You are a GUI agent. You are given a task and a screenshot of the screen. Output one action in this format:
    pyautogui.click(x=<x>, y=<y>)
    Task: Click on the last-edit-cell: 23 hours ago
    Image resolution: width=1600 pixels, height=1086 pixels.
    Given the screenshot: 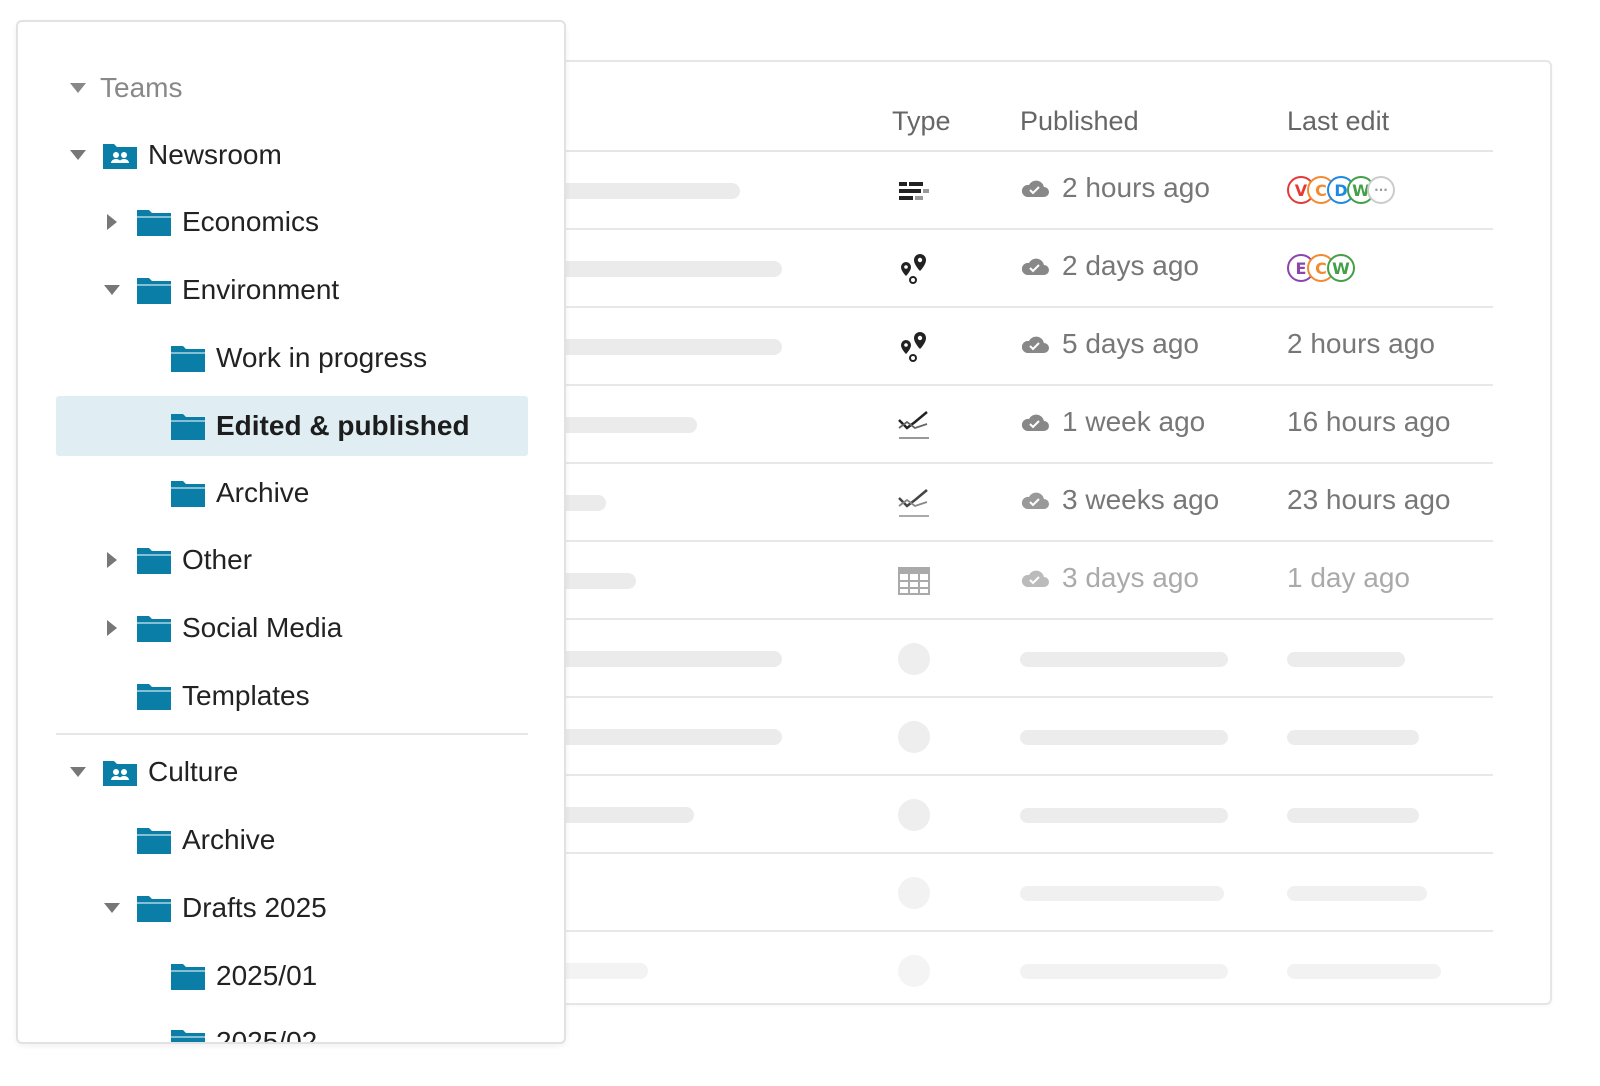 What is the action you would take?
    pyautogui.click(x=1369, y=499)
    